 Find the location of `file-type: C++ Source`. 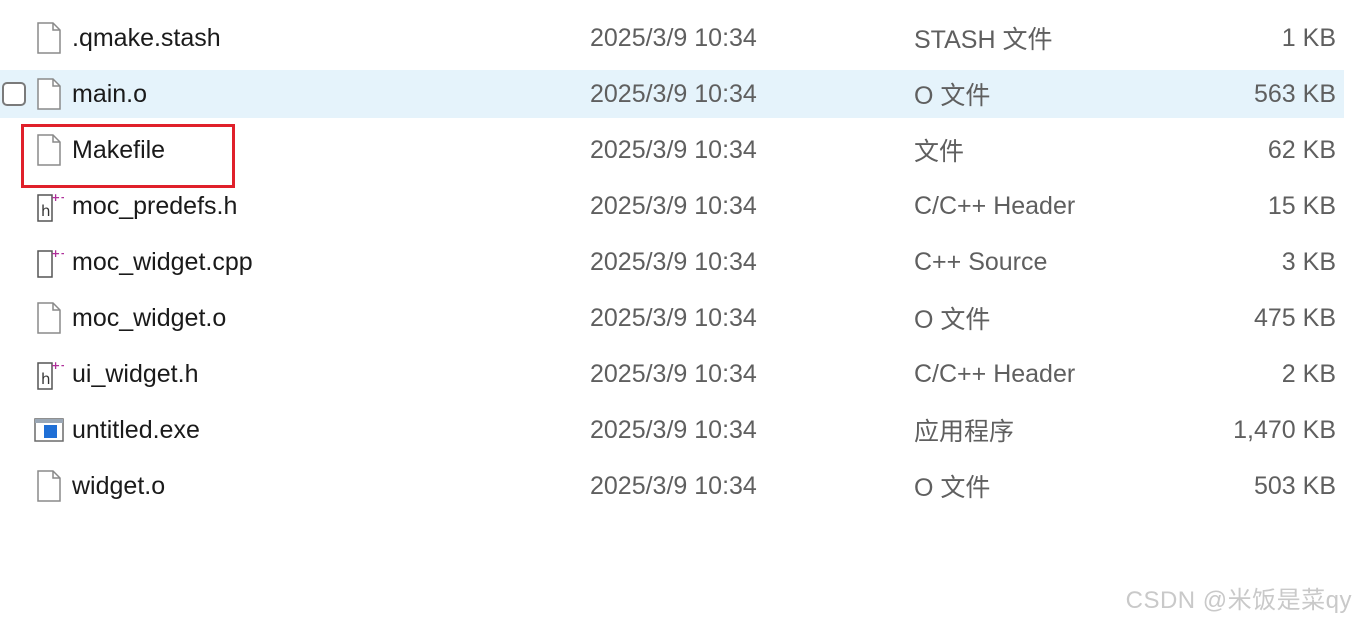

file-type: C++ Source is located at coordinates (981, 261).